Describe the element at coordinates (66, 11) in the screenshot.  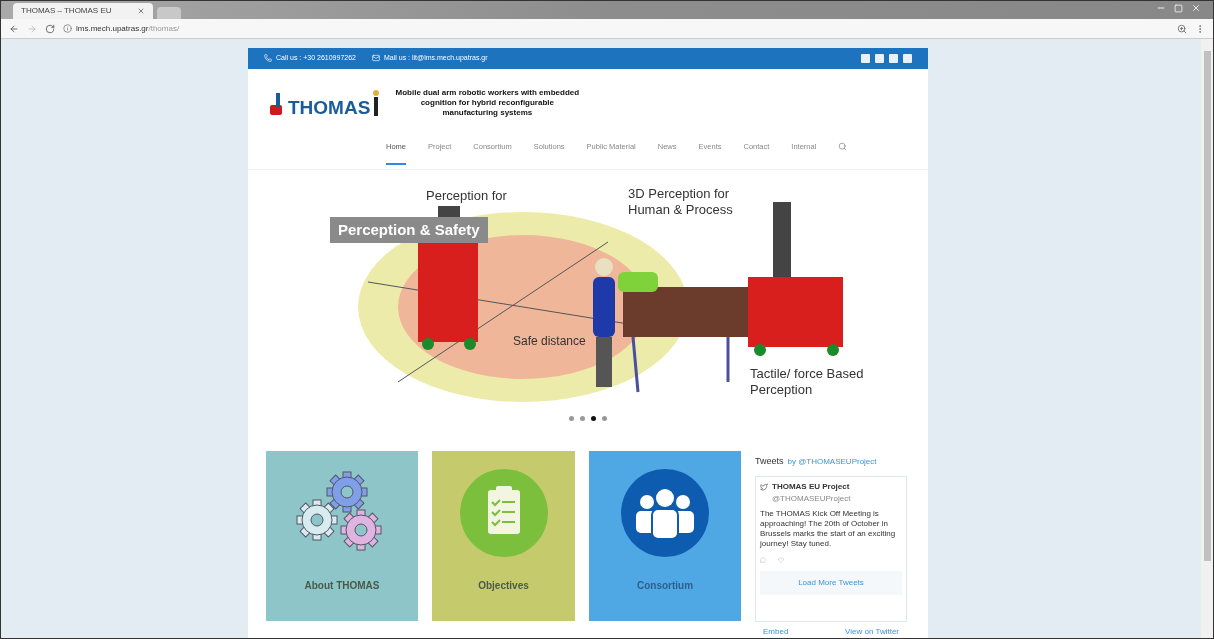
I see `tab-title: THOMAS – THOMAS EU` at that location.